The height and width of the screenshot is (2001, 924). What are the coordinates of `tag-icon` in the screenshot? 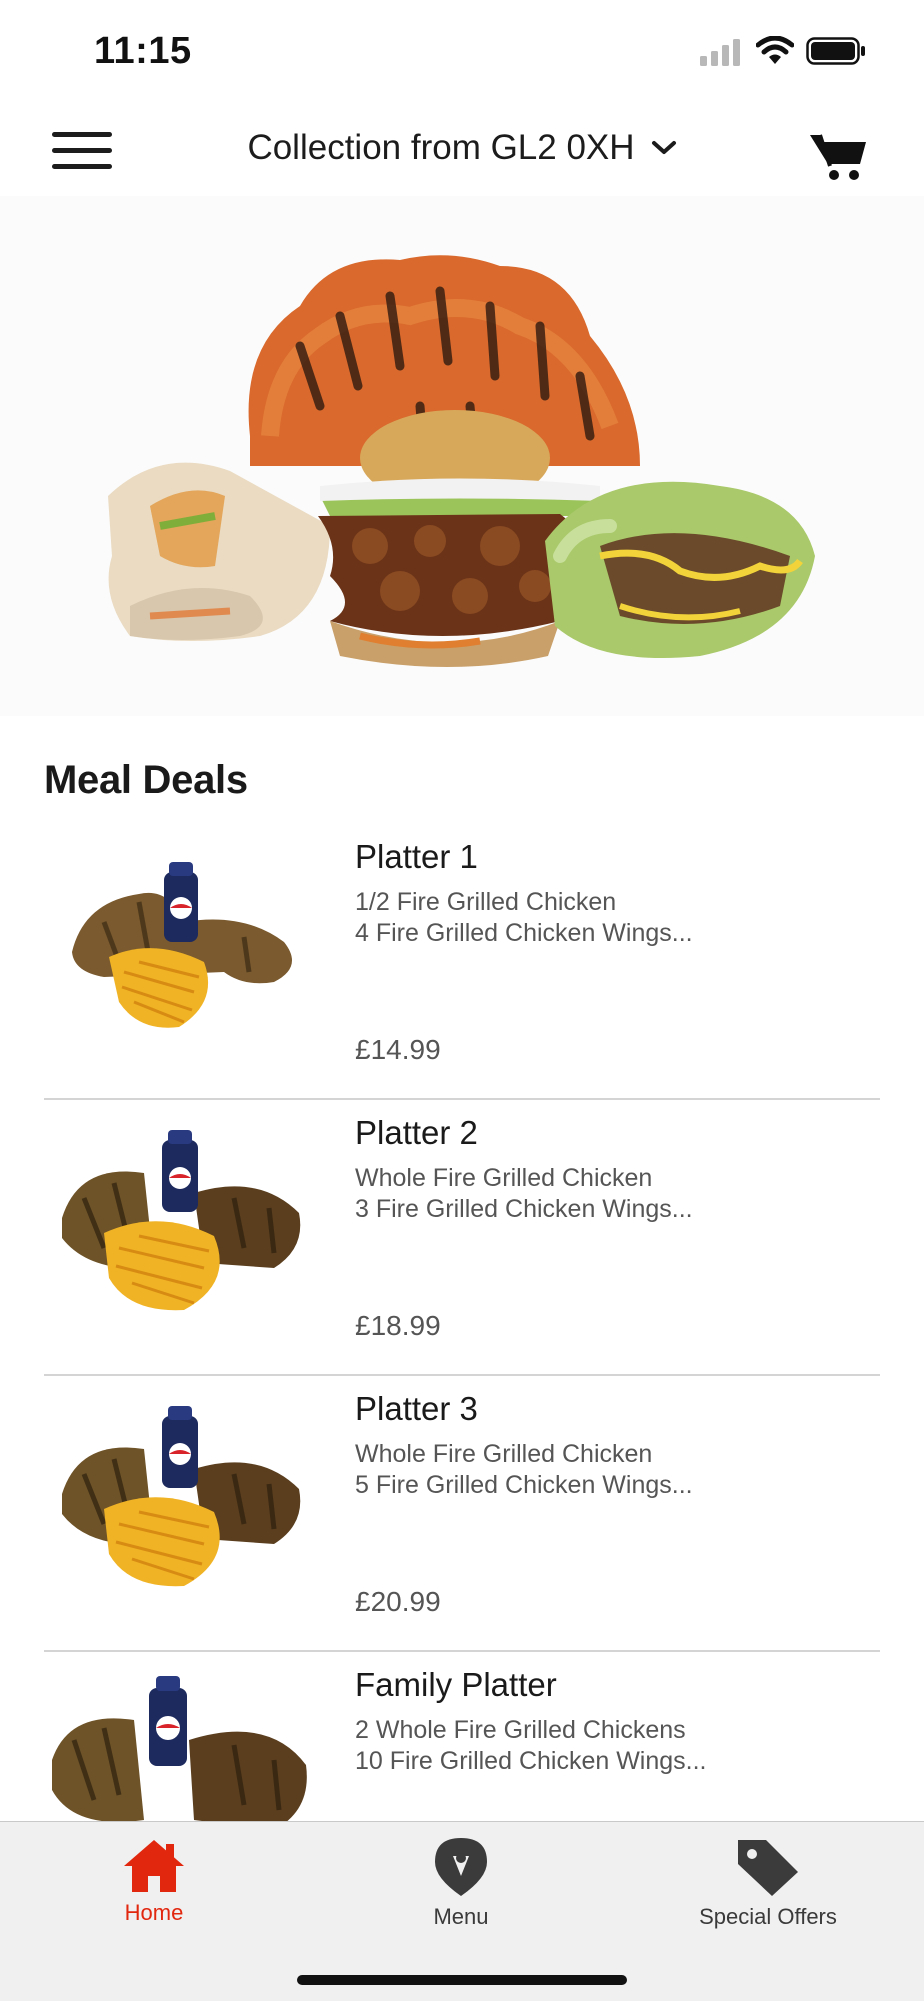 It's located at (768, 1868).